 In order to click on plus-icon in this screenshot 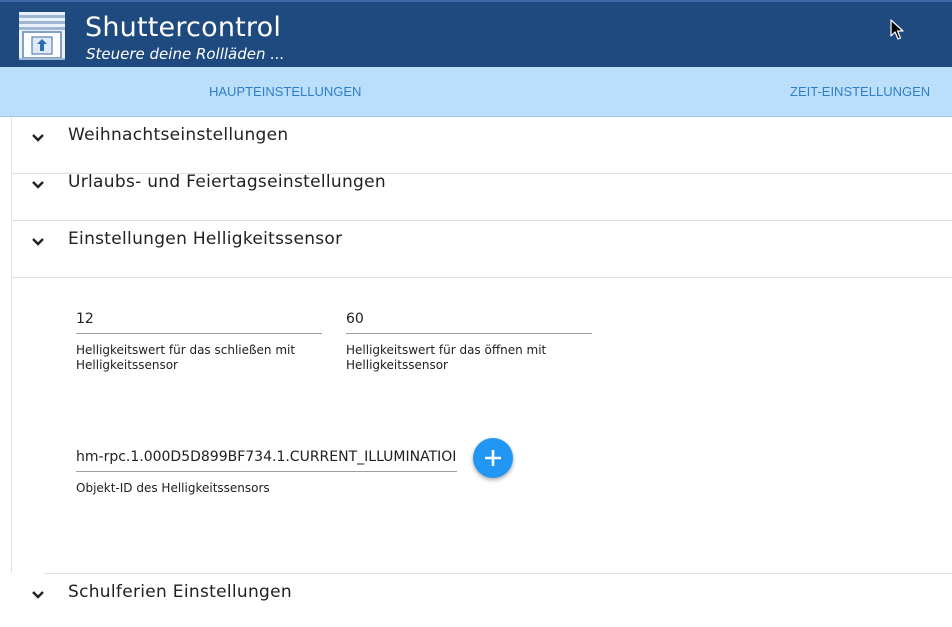, I will do `click(493, 458)`.